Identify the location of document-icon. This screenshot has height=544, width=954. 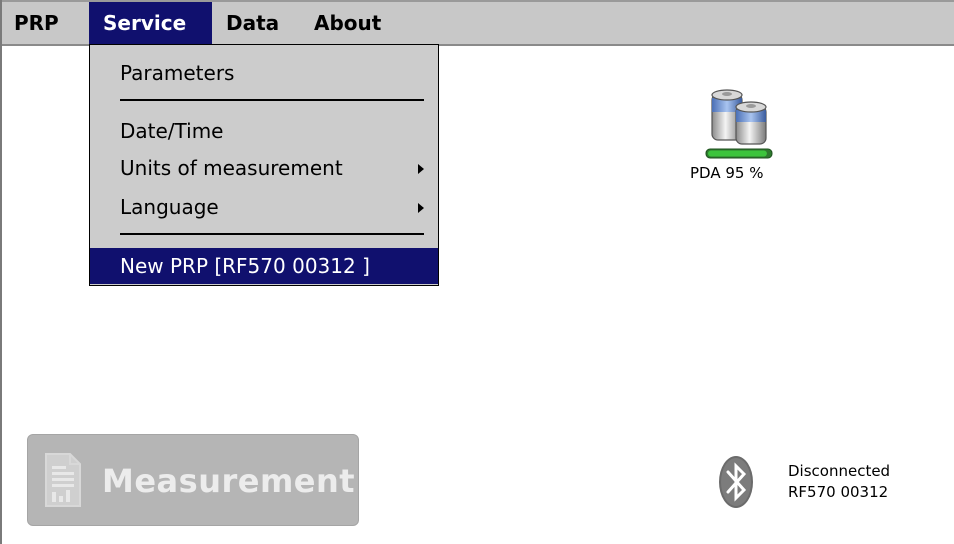
(63, 480).